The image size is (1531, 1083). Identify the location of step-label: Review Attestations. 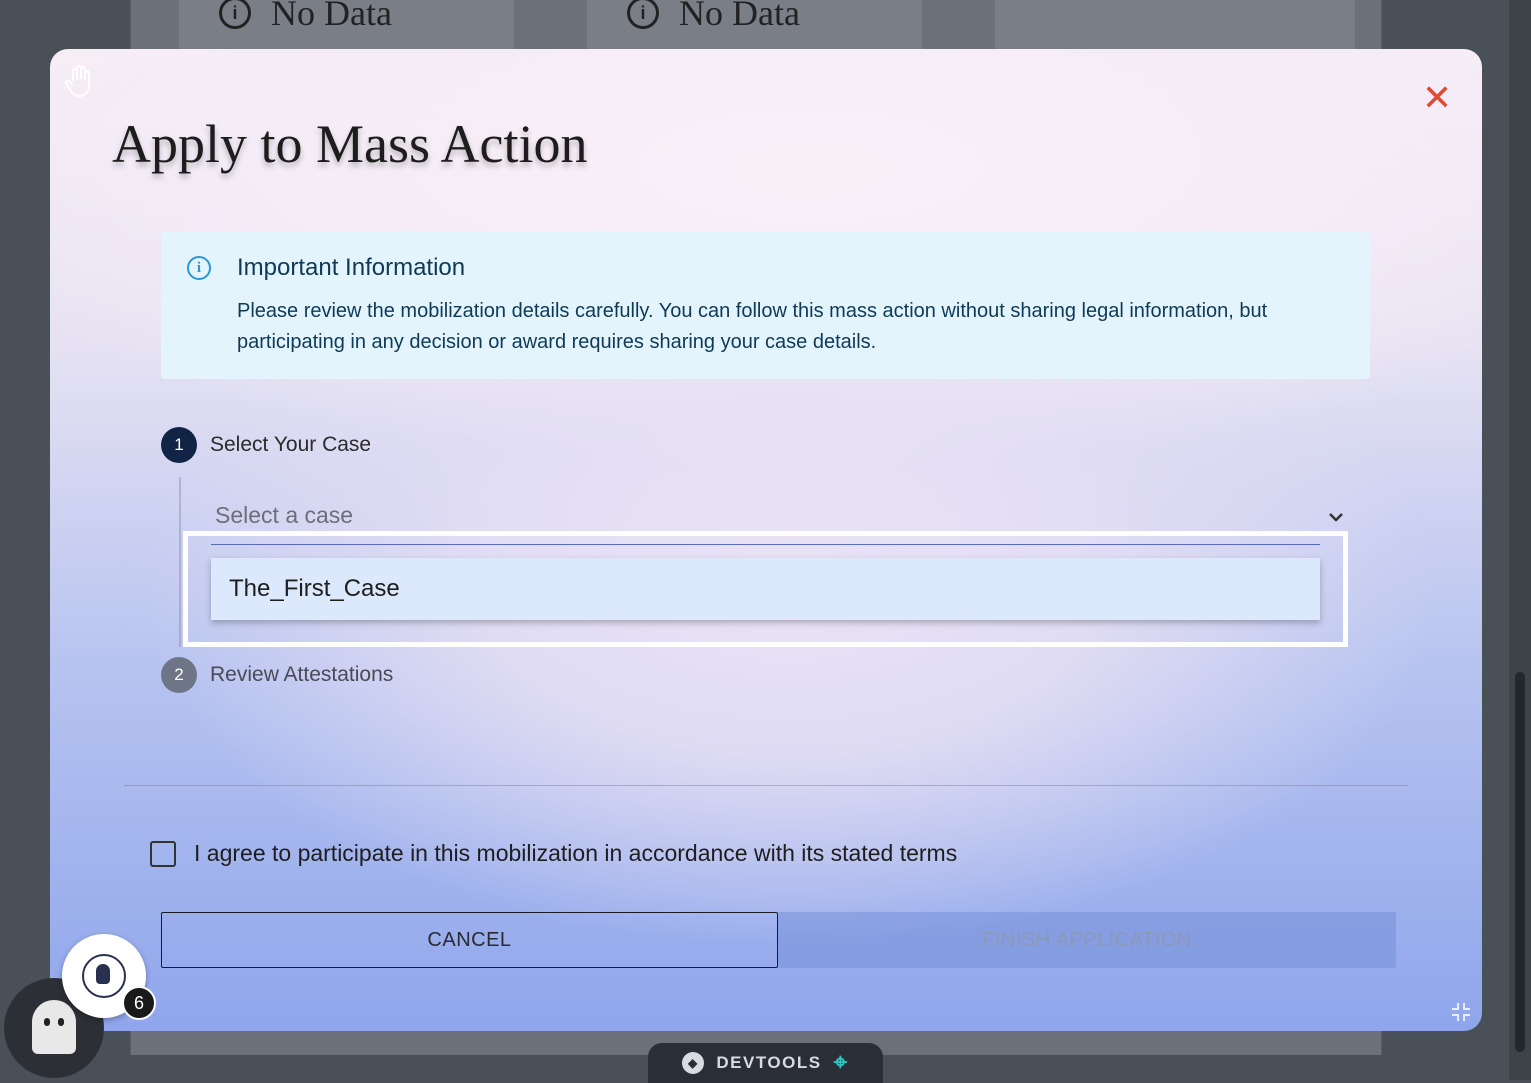
(302, 674).